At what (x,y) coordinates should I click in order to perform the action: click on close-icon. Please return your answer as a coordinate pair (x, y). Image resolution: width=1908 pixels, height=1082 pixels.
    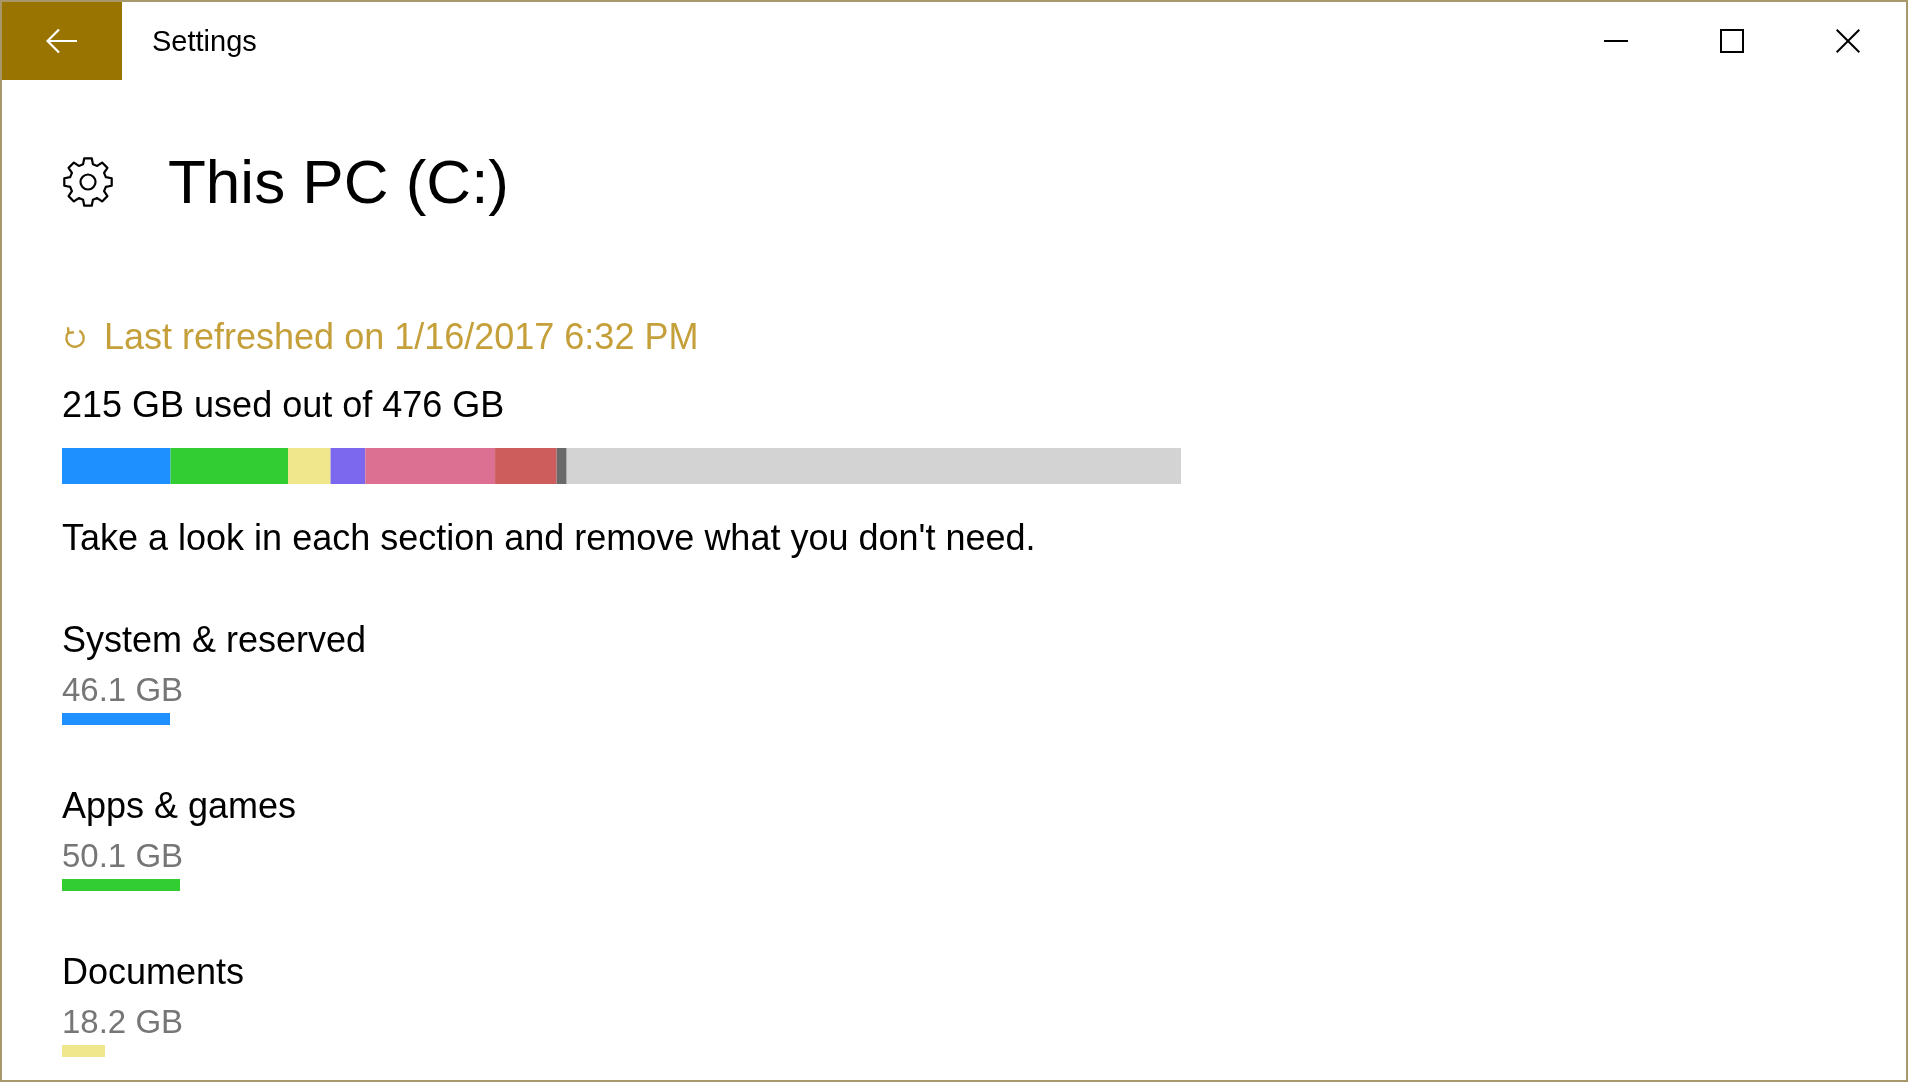
    Looking at the image, I should click on (1848, 41).